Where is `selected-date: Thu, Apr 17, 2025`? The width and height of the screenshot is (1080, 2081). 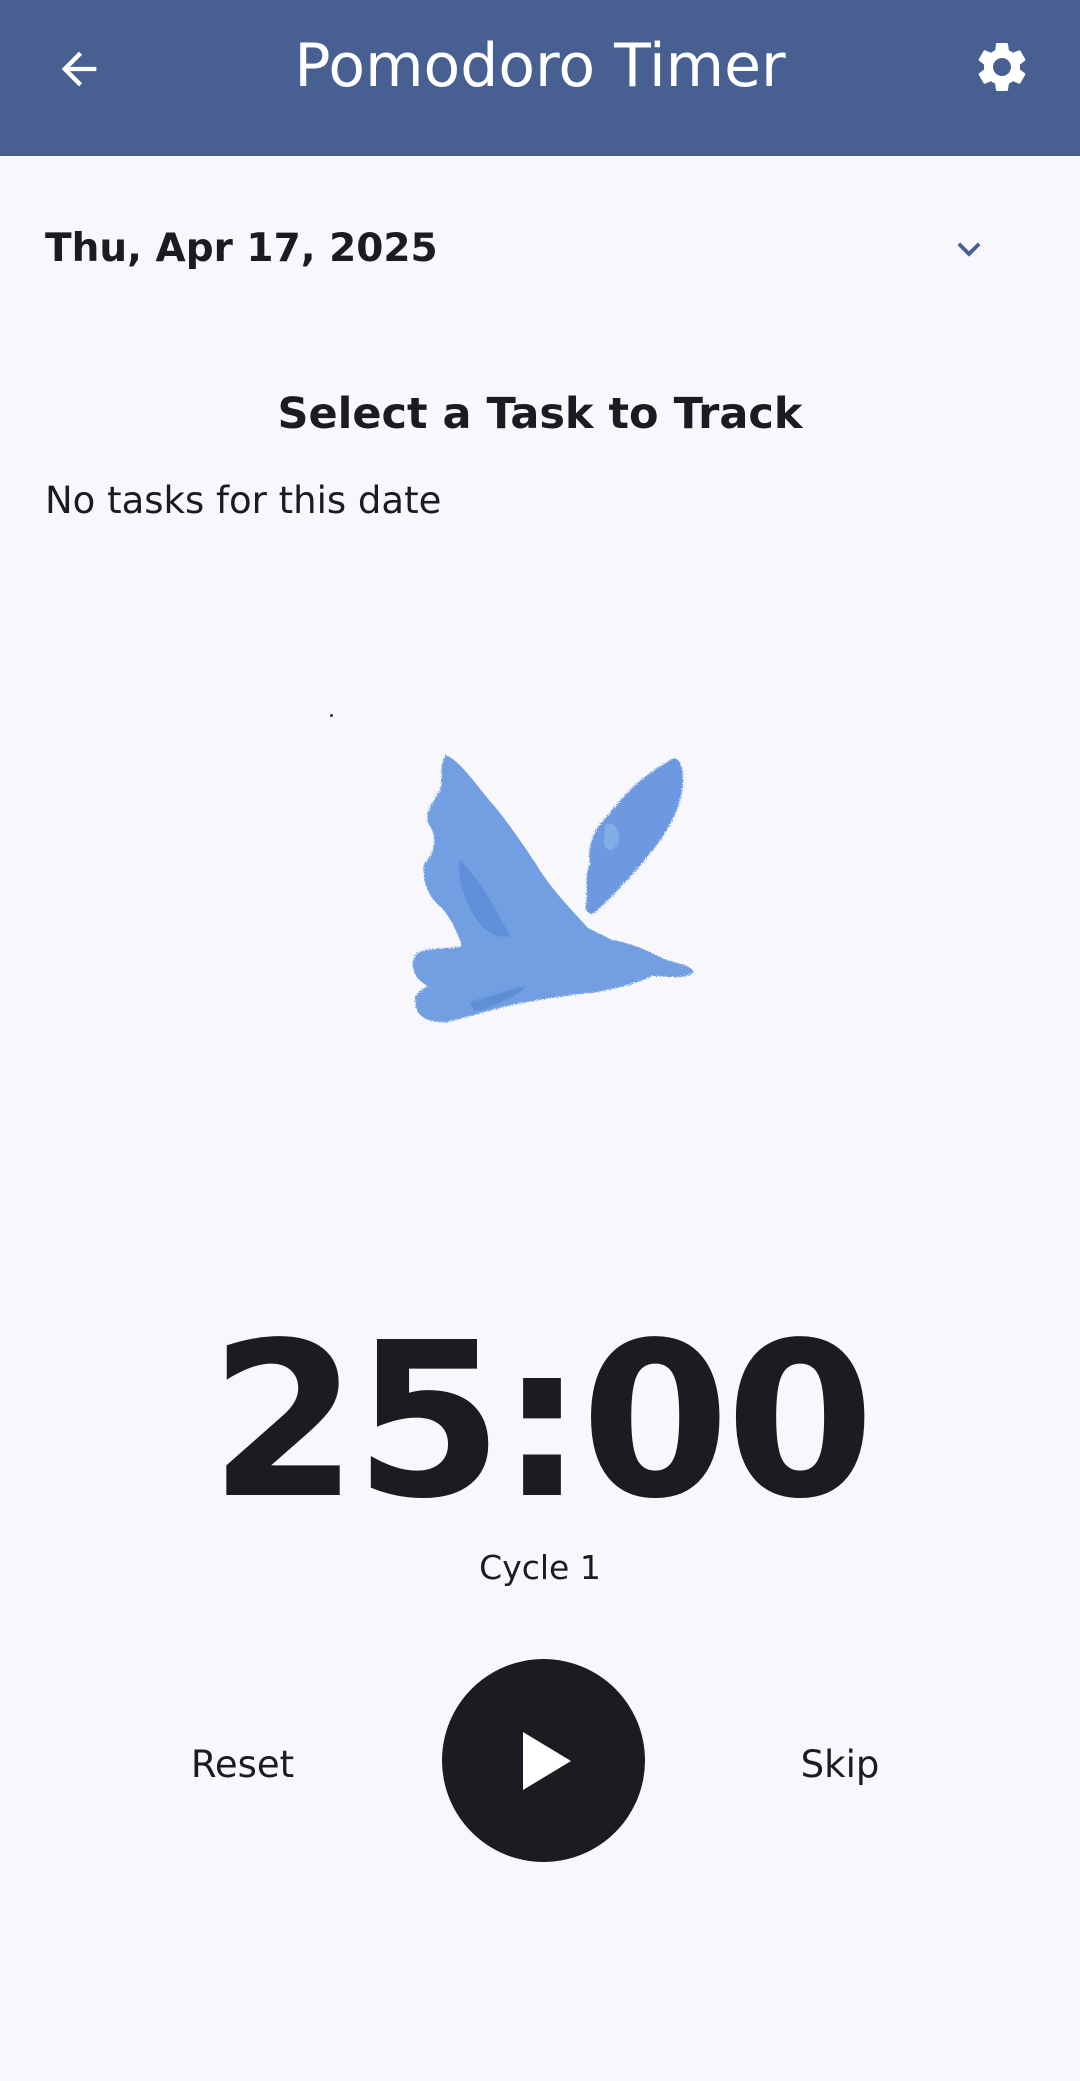 selected-date: Thu, Apr 17, 2025 is located at coordinates (241, 248).